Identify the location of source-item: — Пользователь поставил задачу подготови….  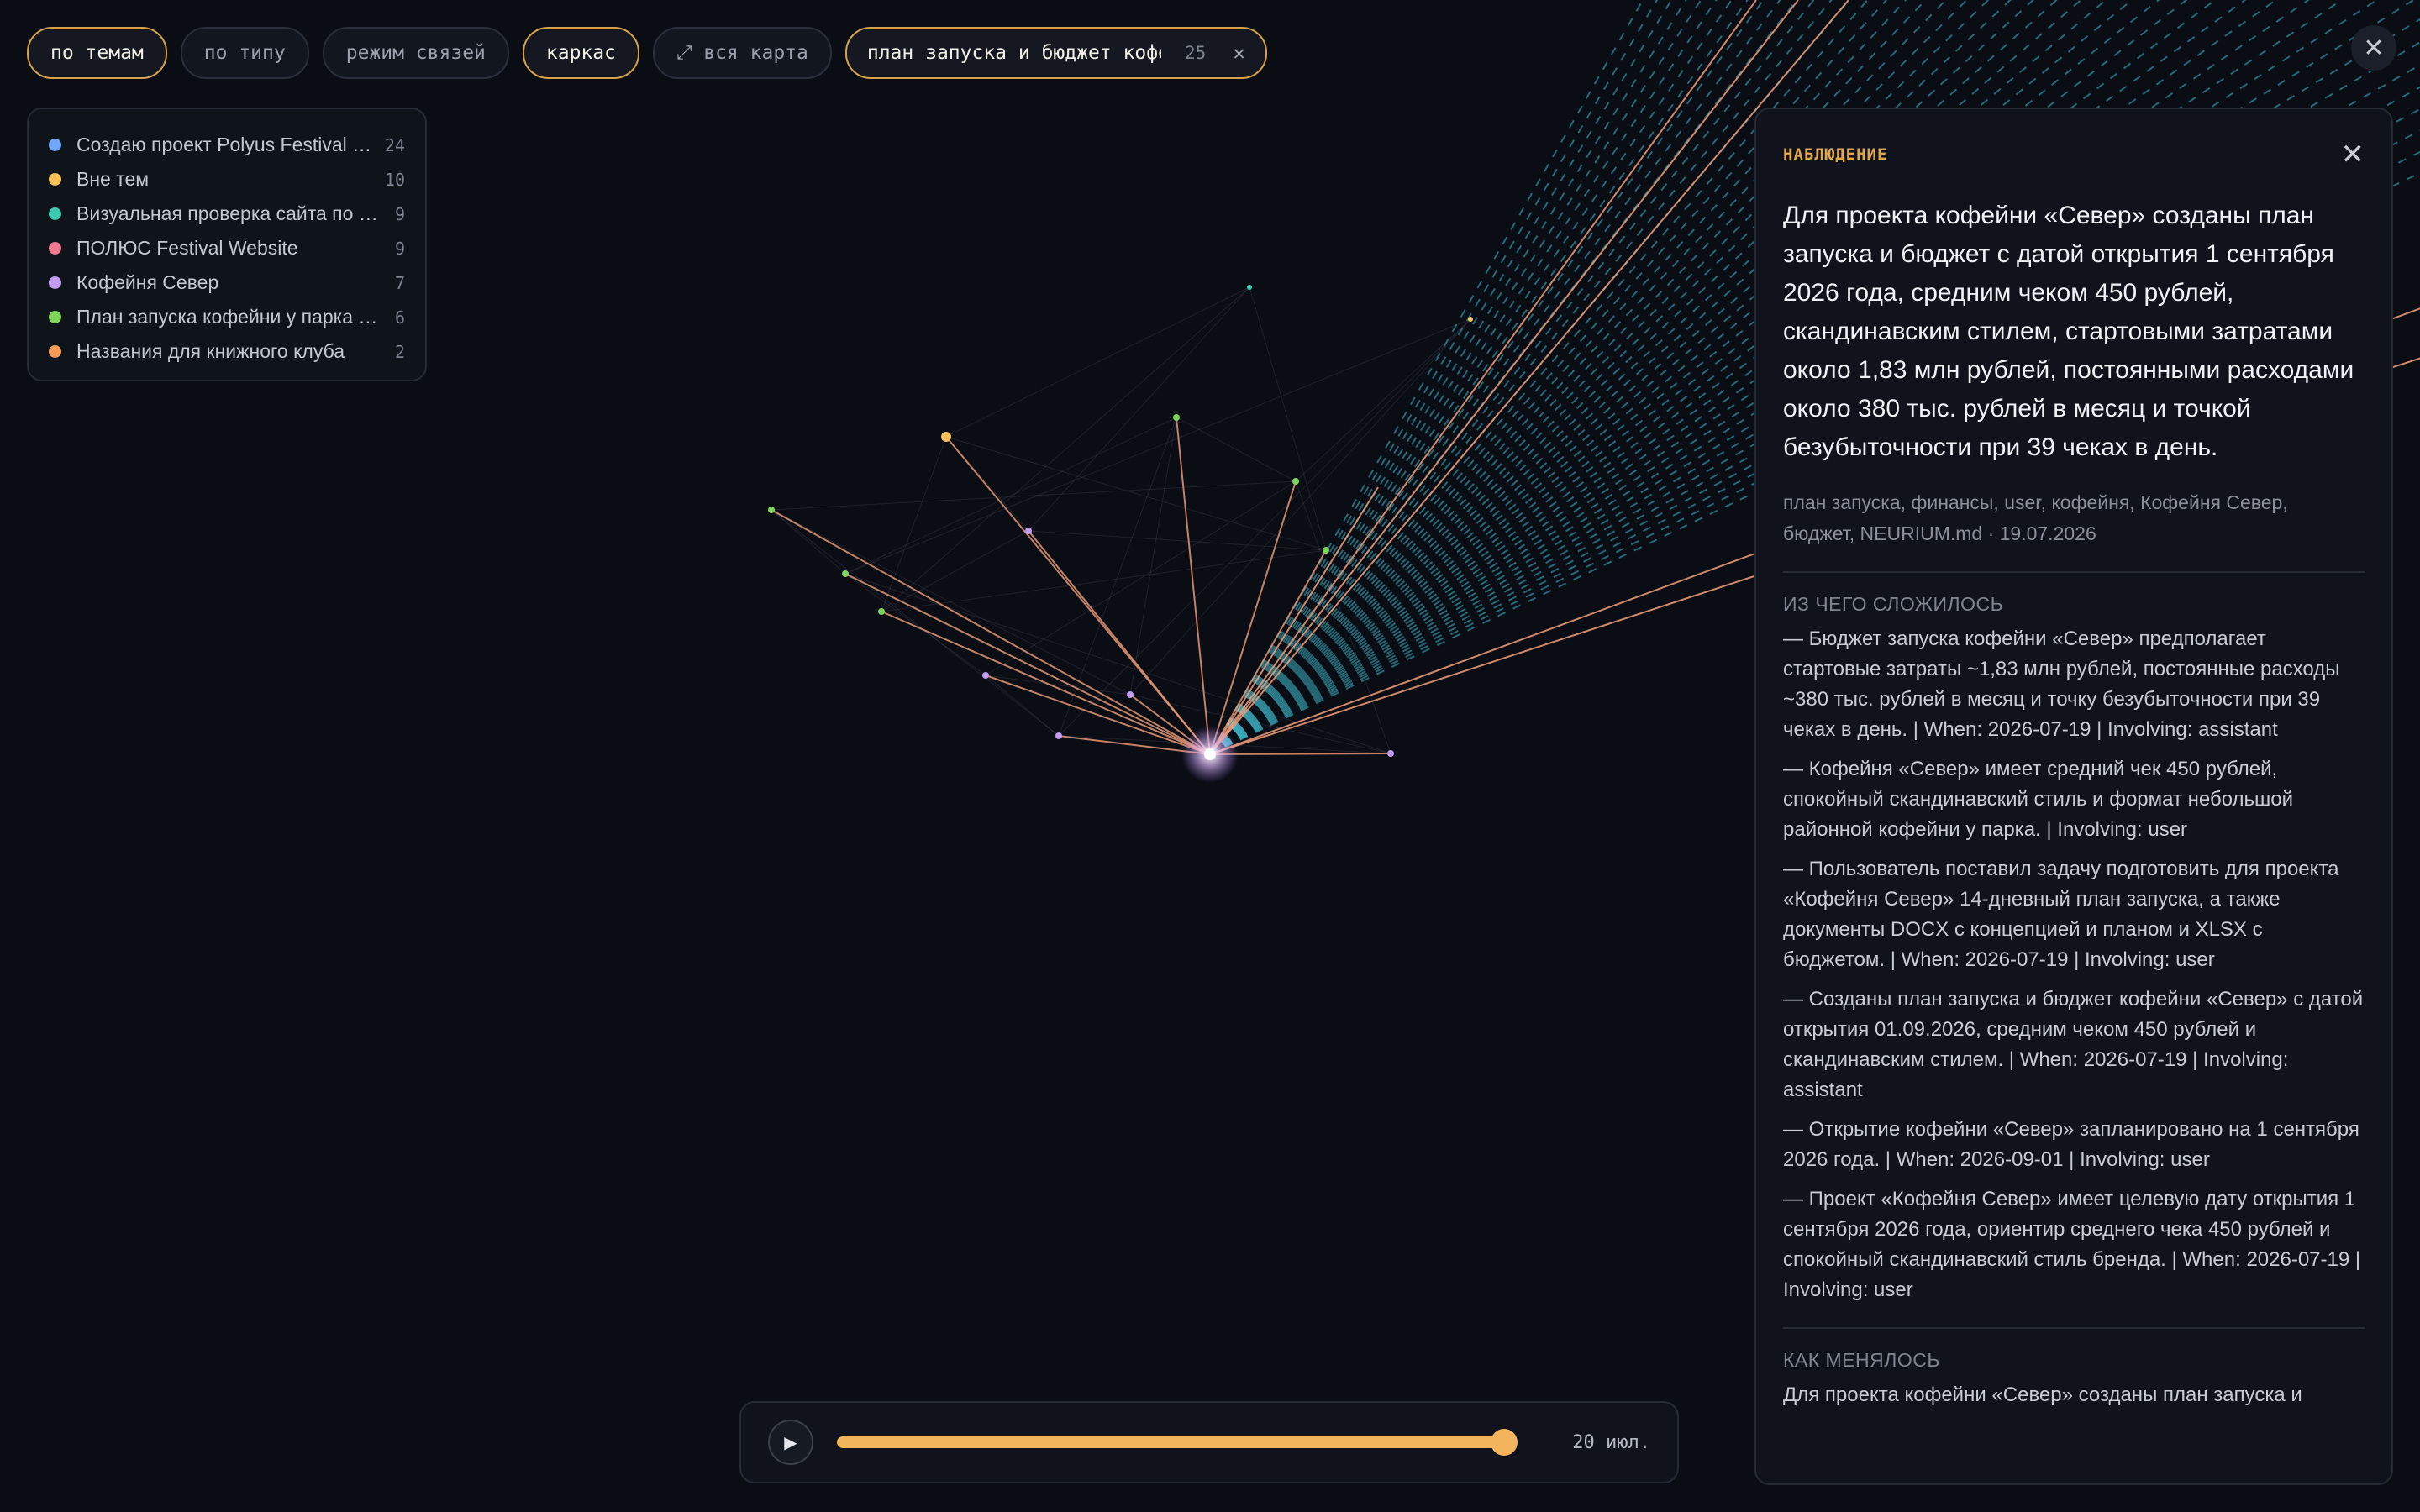
(2074, 914).